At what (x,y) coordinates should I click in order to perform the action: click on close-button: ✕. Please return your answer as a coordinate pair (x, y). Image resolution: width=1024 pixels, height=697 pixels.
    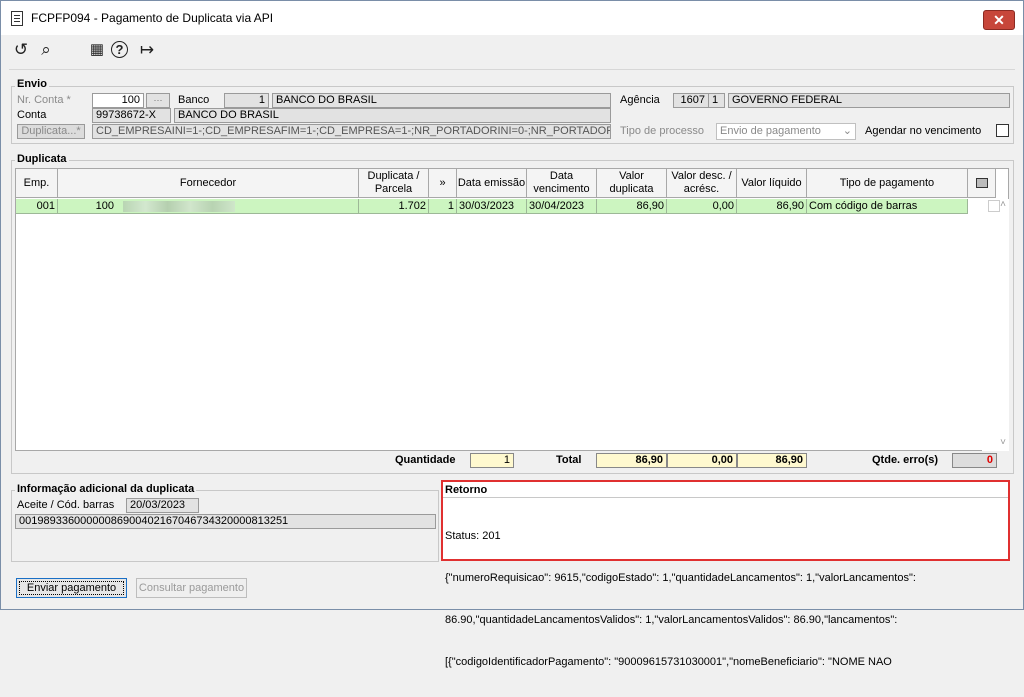
    Looking at the image, I should click on (999, 20).